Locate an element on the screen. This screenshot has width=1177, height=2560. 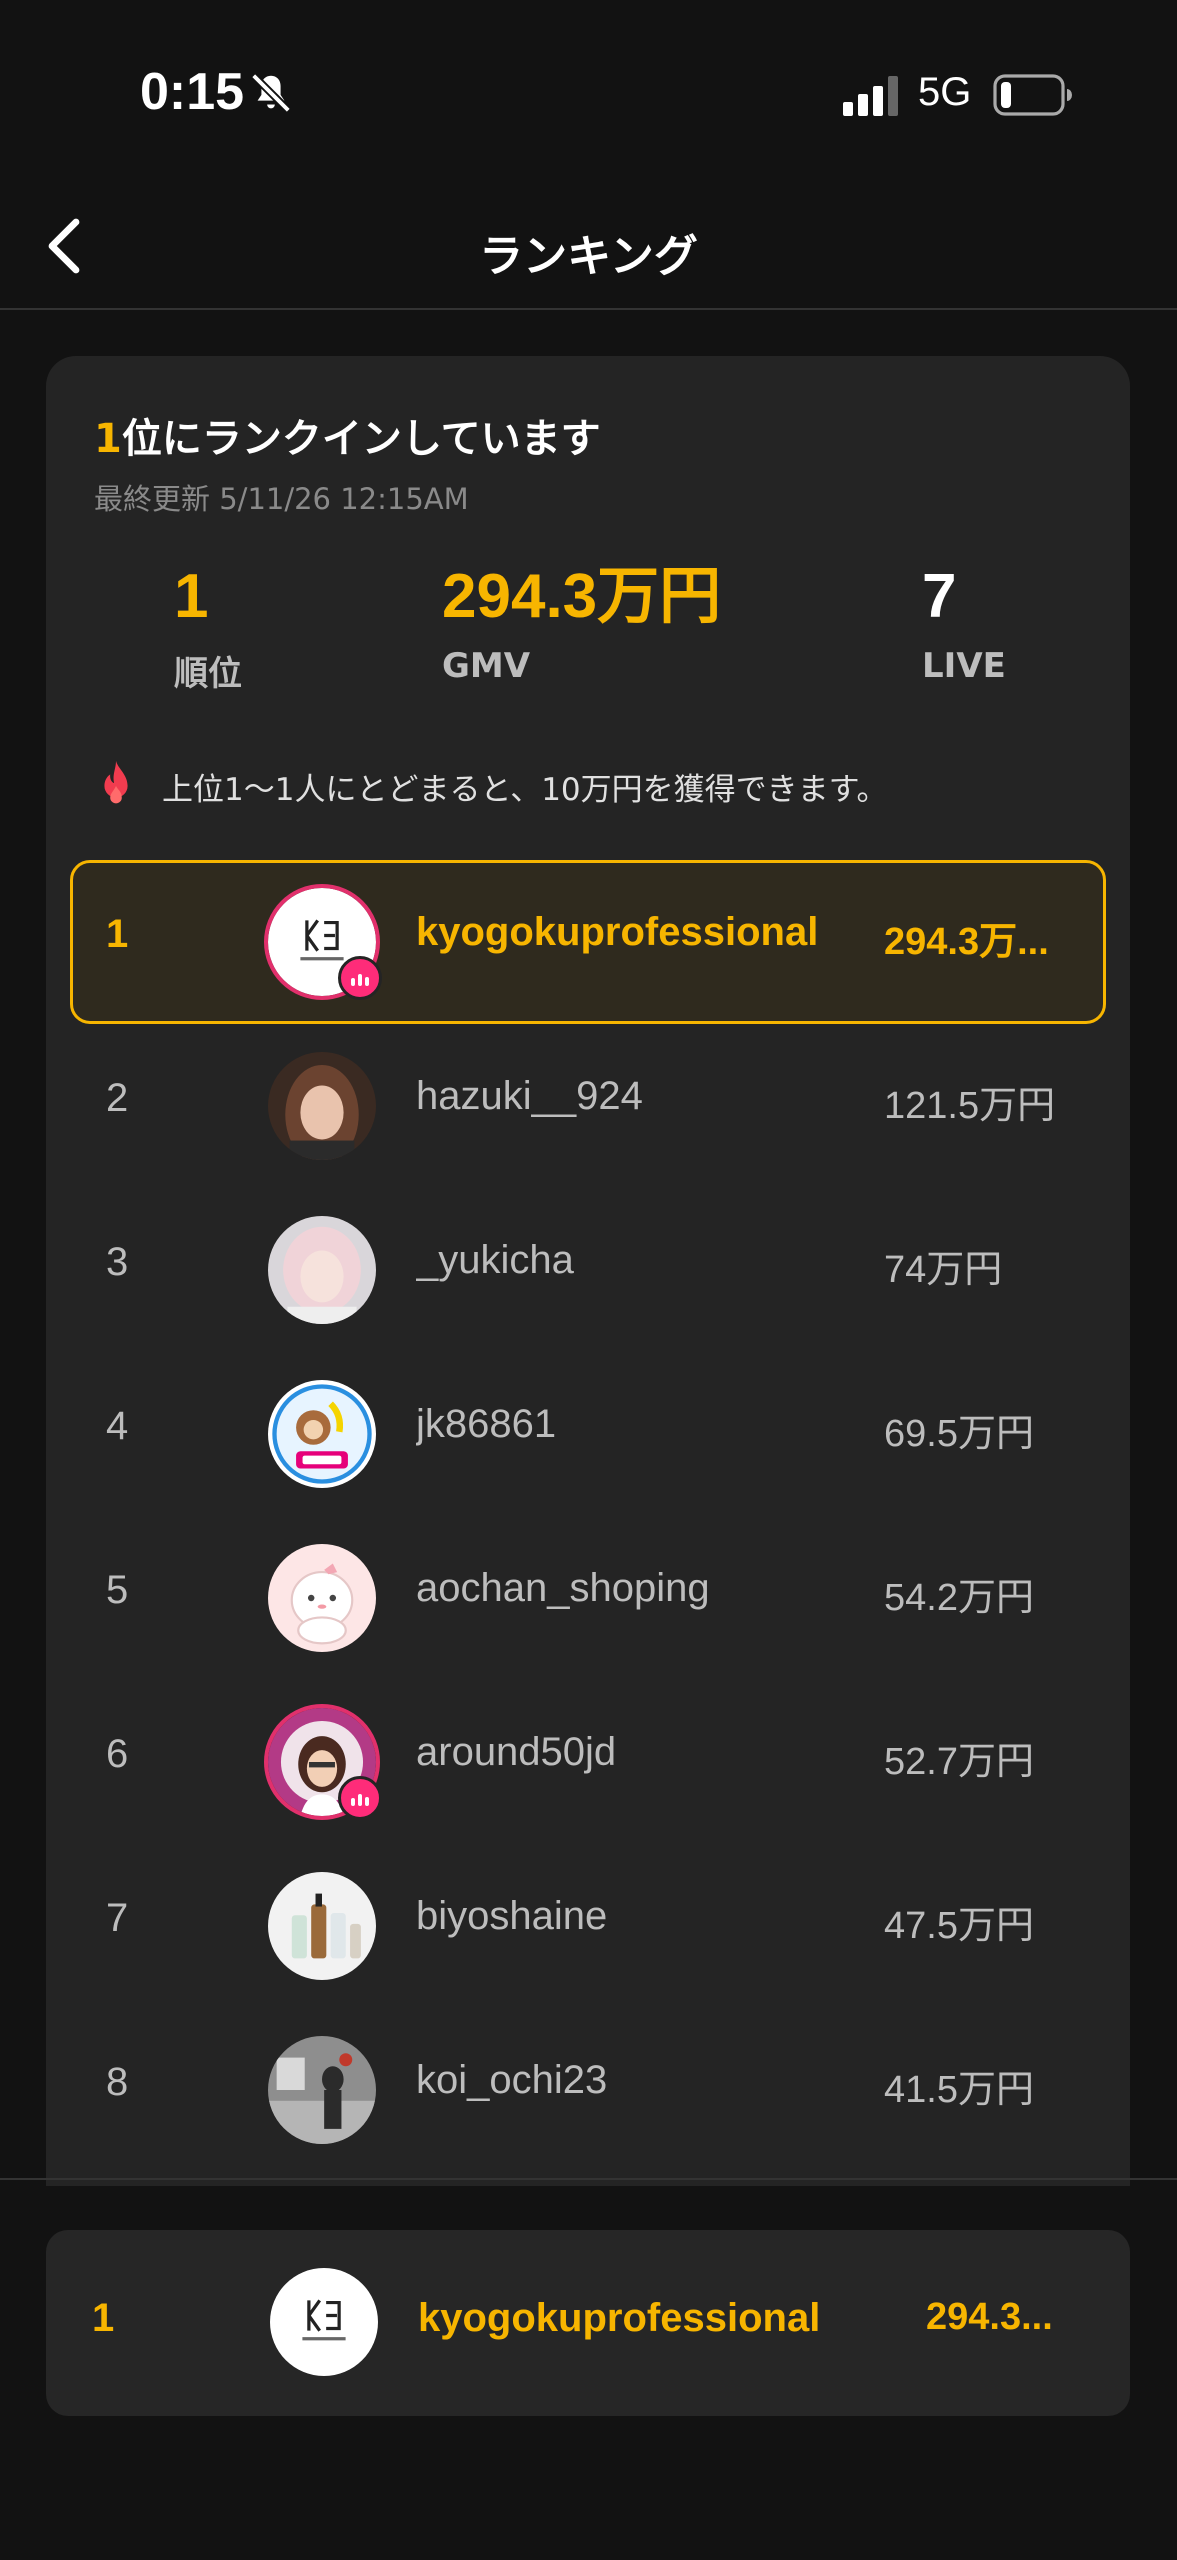
flame-icon is located at coordinates (116, 782).